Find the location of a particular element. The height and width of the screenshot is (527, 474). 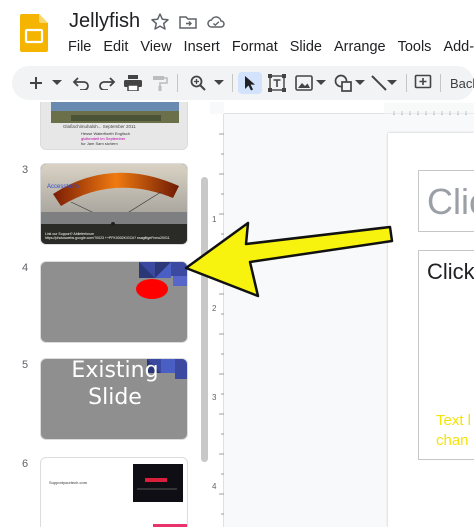

menu-slide: Slide is located at coordinates (306, 49).